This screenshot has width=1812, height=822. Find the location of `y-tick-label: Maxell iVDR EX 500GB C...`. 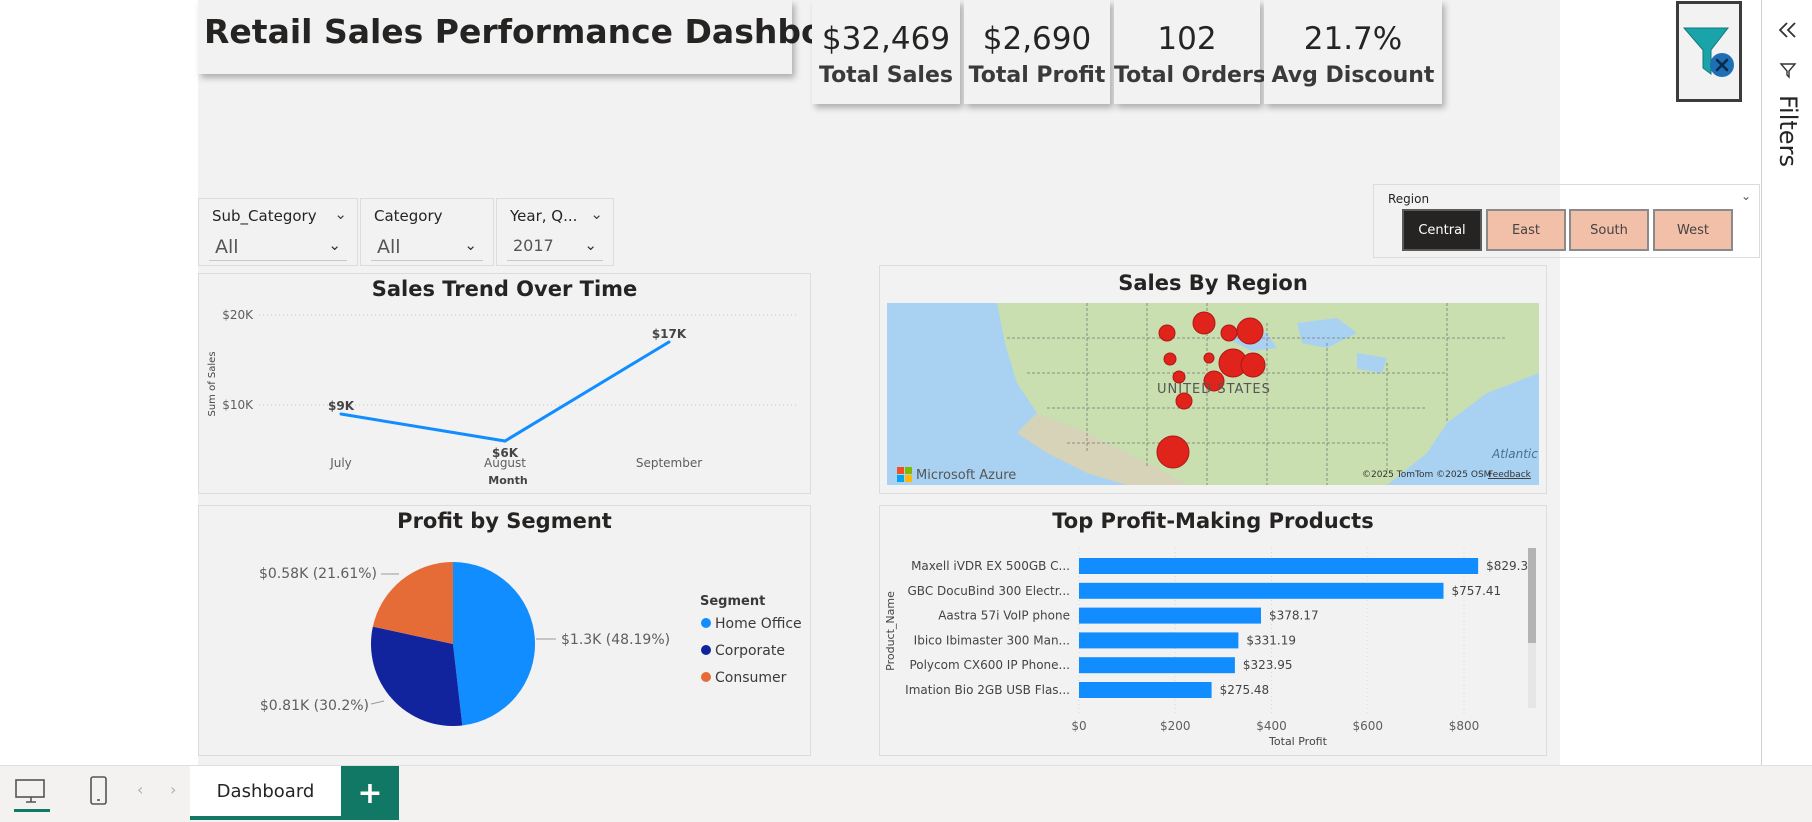

y-tick-label: Maxell iVDR EX 500GB C... is located at coordinates (990, 566).